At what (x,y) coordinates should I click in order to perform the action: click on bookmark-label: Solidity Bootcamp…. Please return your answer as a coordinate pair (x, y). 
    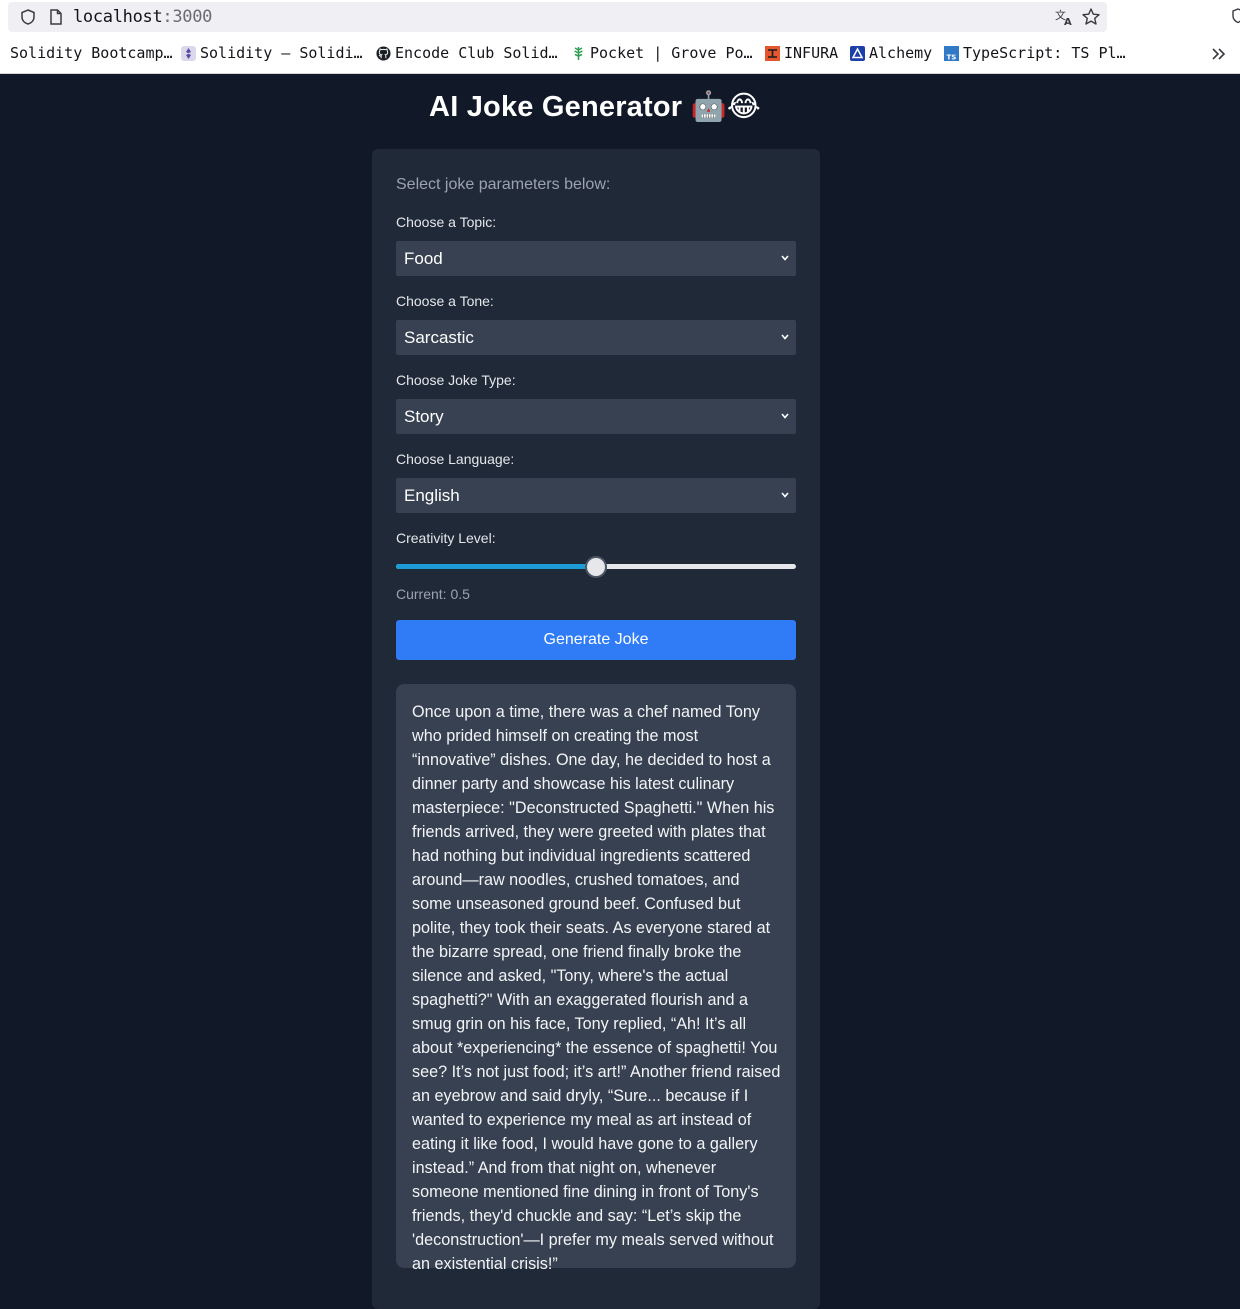
    Looking at the image, I should click on (91, 53).